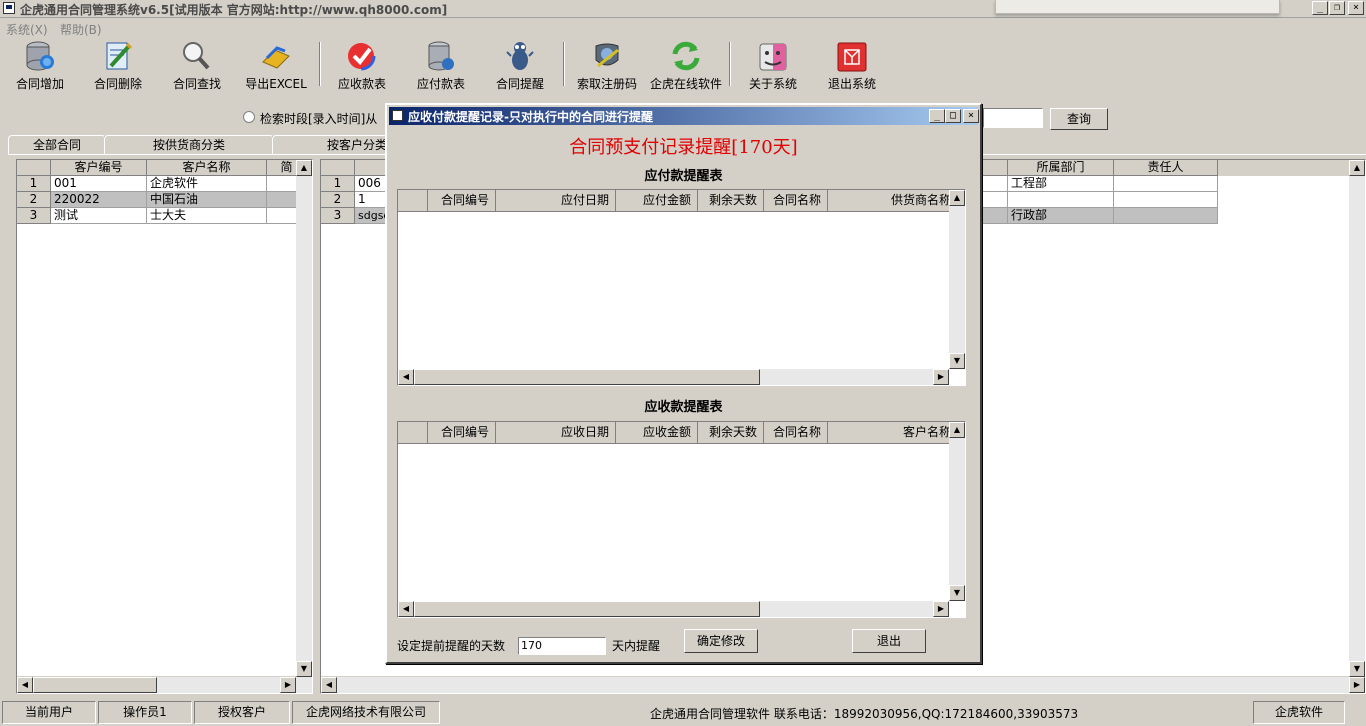 This screenshot has width=1366, height=726. I want to click on toolbar-label: 索取注册码, so click(606, 84).